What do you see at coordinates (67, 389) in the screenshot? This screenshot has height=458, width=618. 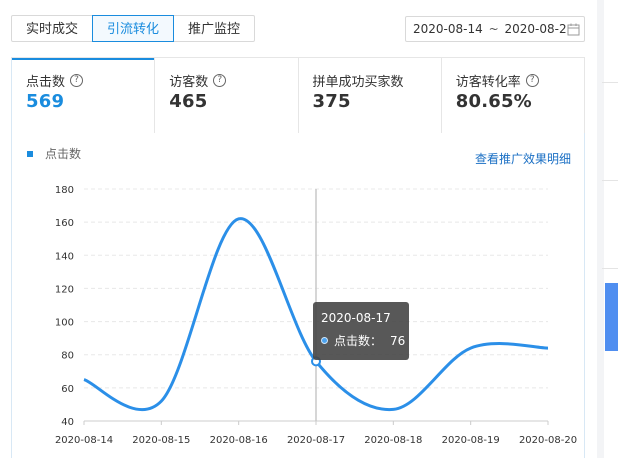 I see `y-tick-label: 60` at bounding box center [67, 389].